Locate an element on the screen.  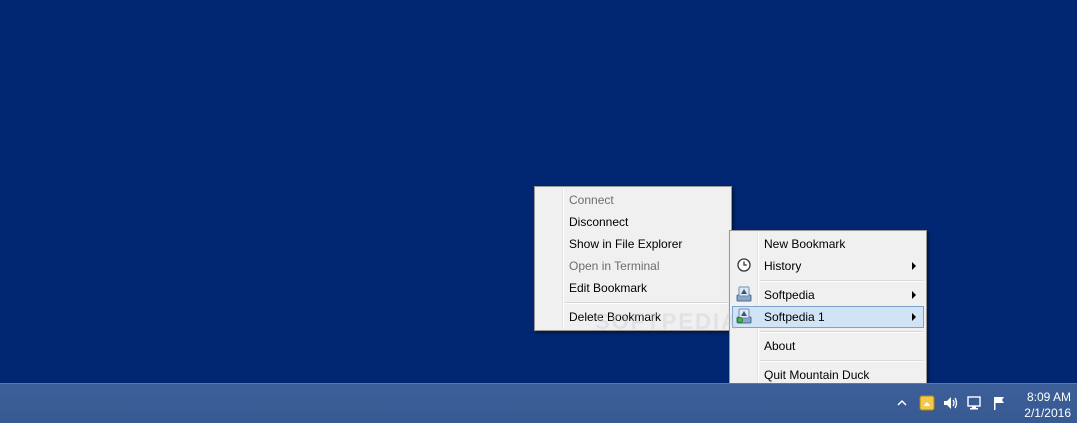
taskbar: 8:09 AM 2/1/2016 is located at coordinates (538, 403).